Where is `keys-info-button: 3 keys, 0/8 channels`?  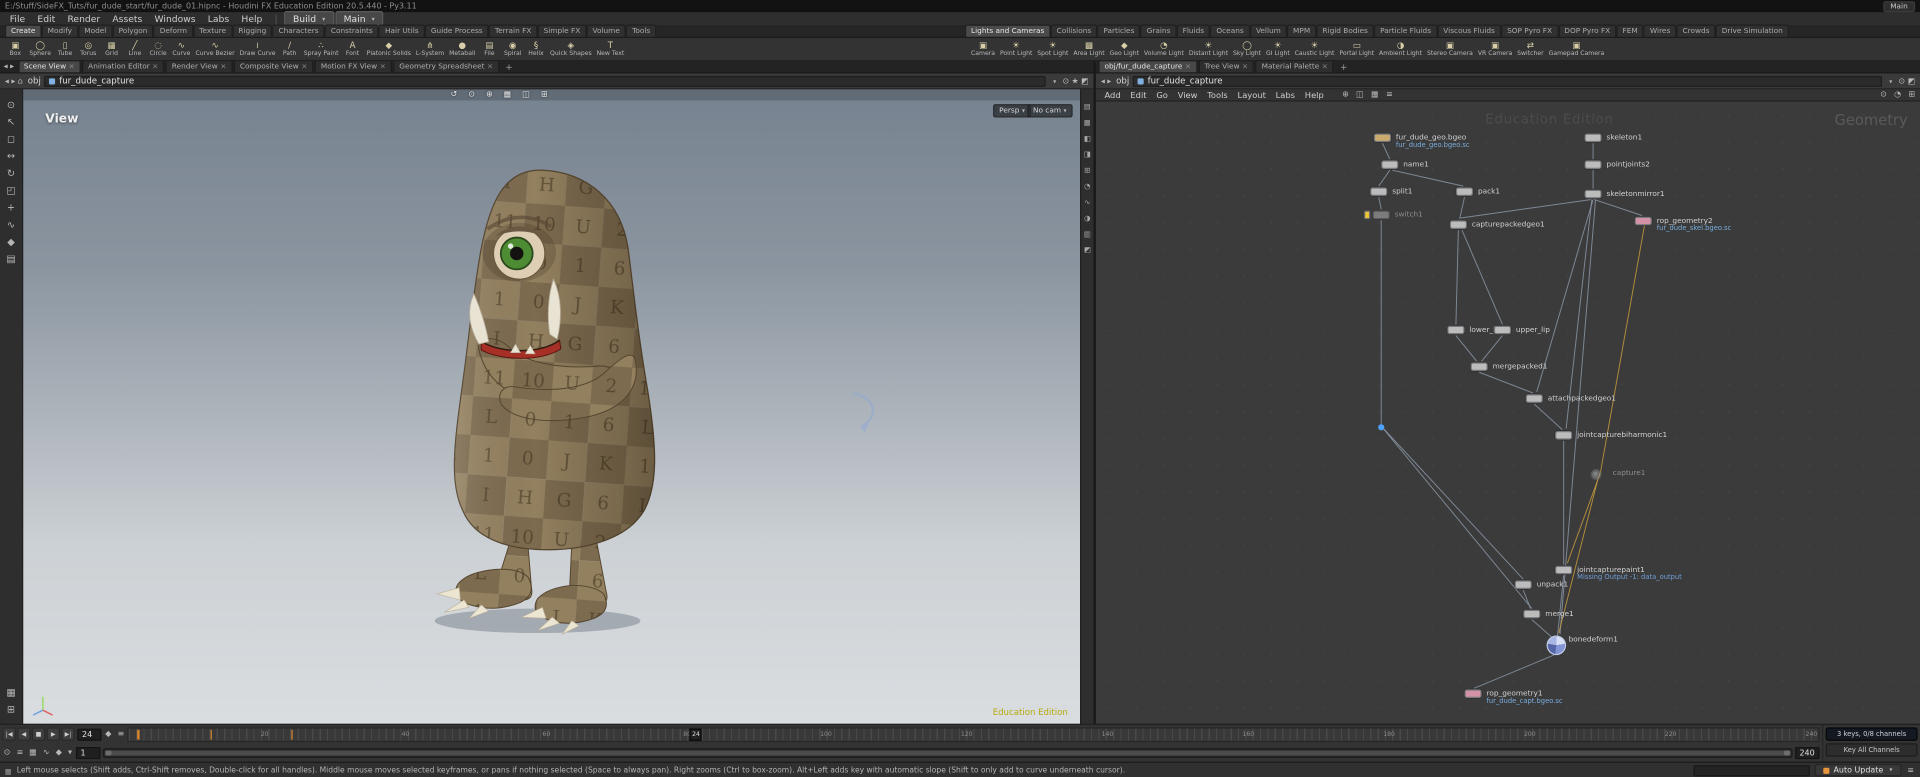
keys-info-button: 3 keys, 0/8 channels is located at coordinates (1871, 734).